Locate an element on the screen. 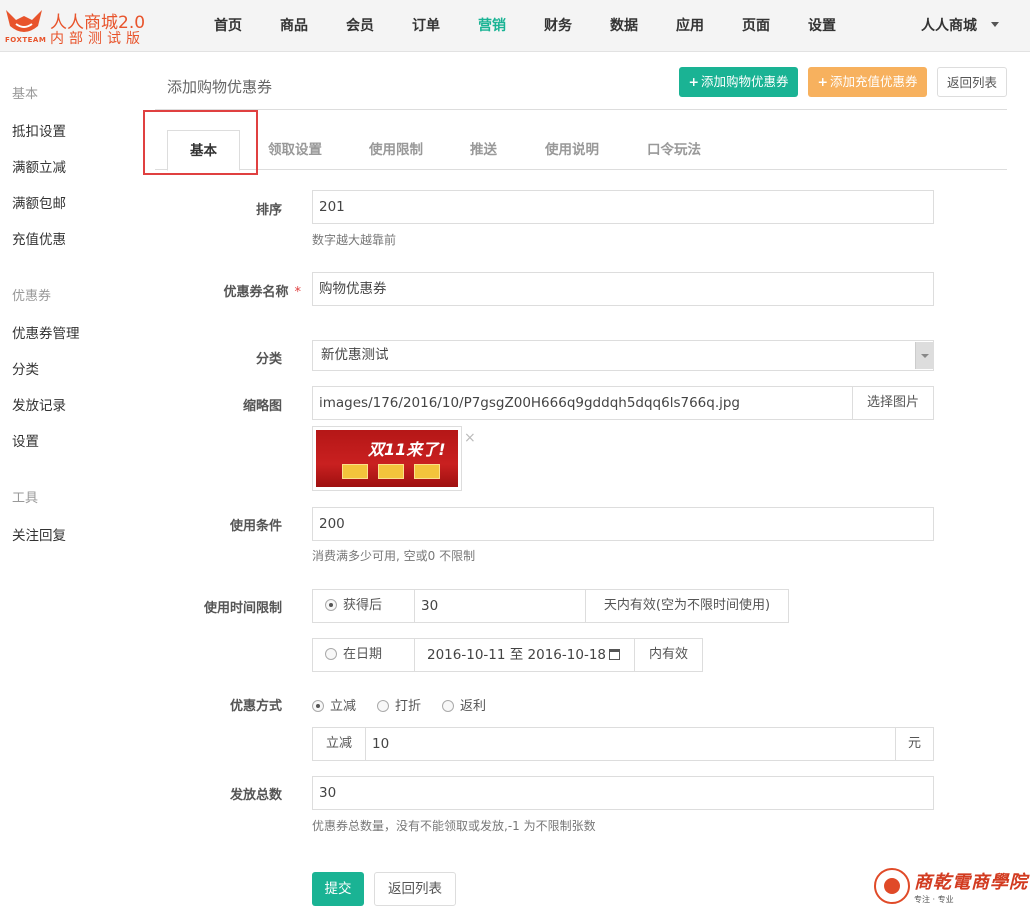  radio-in-date: 在日期 is located at coordinates (363, 655).